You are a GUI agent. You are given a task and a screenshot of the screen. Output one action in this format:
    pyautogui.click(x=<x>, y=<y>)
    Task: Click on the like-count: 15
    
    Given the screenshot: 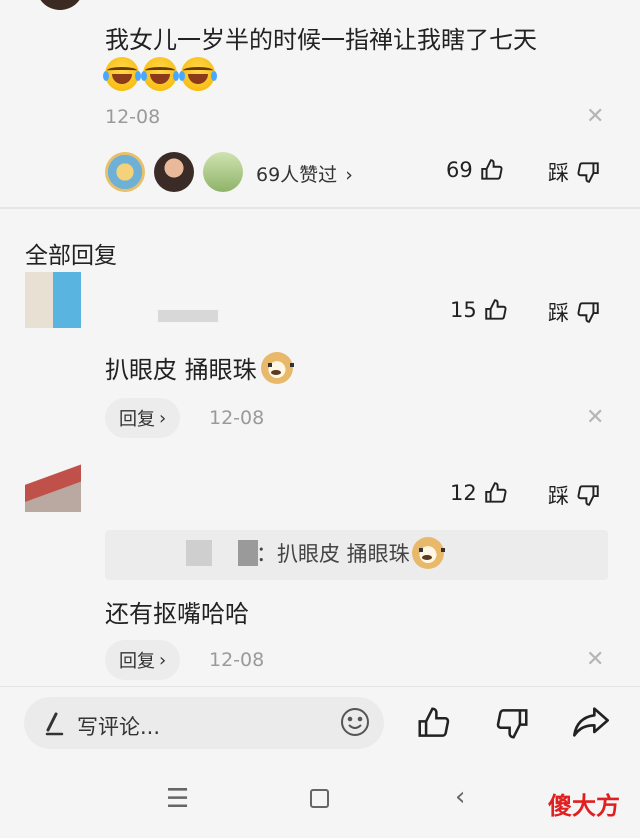 What is the action you would take?
    pyautogui.click(x=463, y=310)
    